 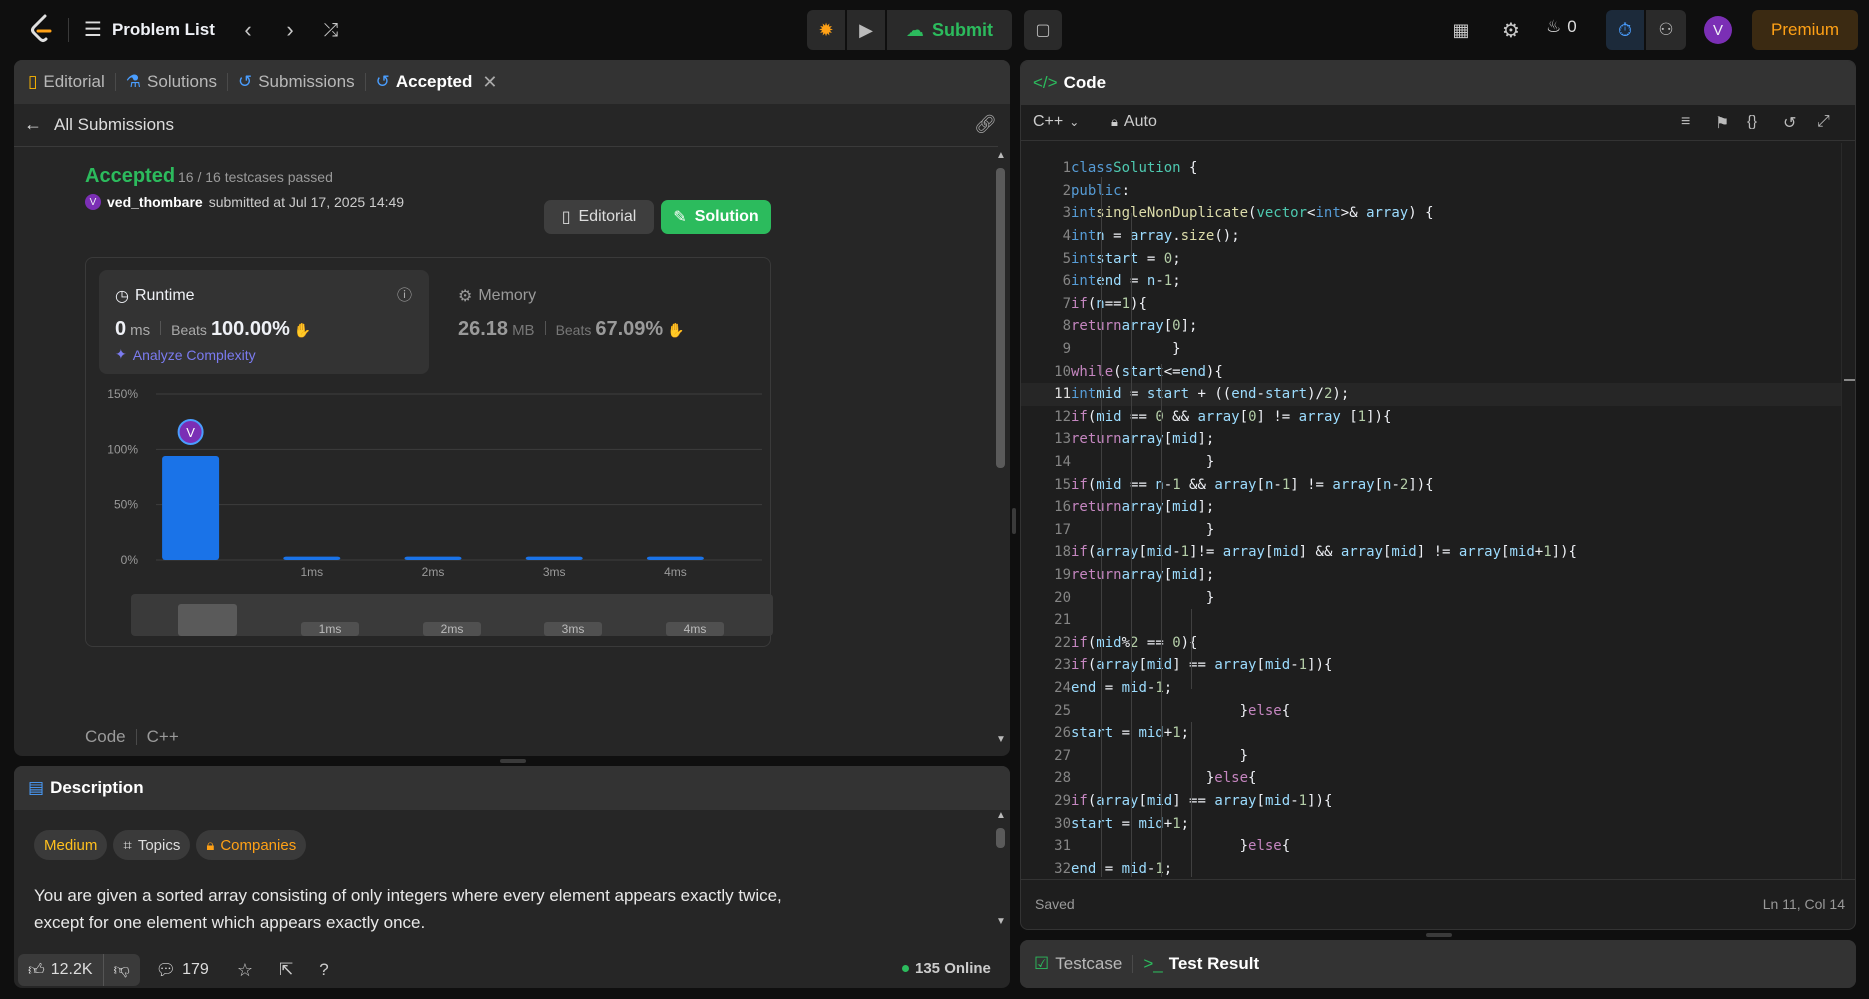 I want to click on memory-title: Memory, so click(x=507, y=295).